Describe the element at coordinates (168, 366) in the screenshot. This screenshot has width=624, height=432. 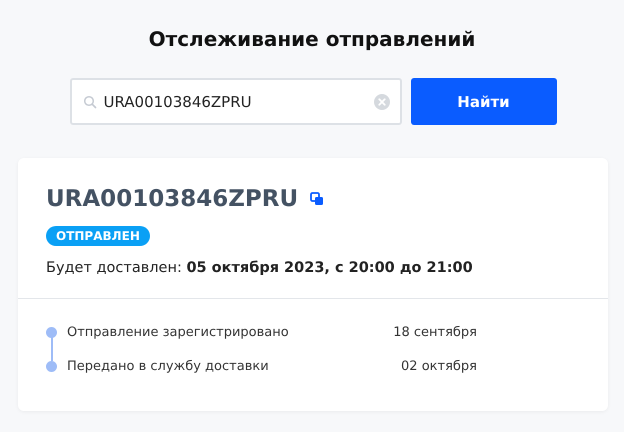
I see `event-label: Передано в службу доставки` at that location.